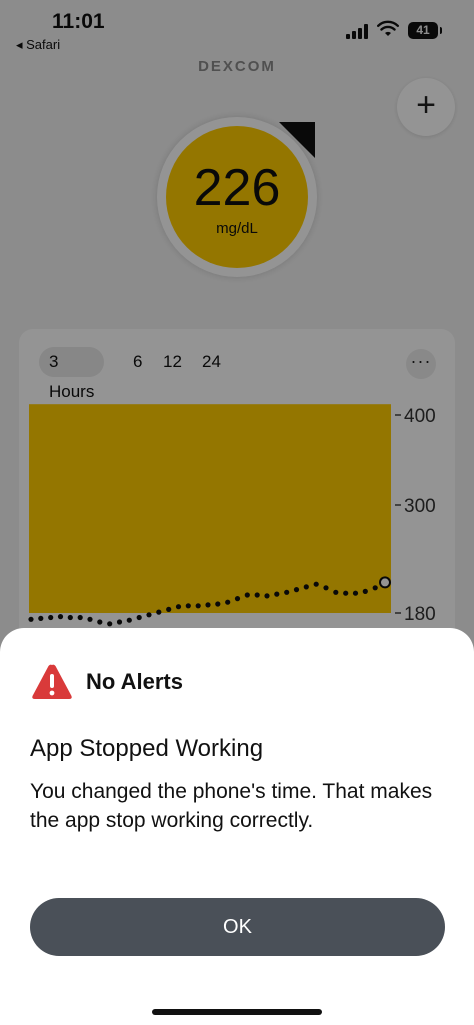 Image resolution: width=474 pixels, height=1025 pixels. Describe the element at coordinates (52, 681) in the screenshot. I see `warning-triangle-icon` at that location.